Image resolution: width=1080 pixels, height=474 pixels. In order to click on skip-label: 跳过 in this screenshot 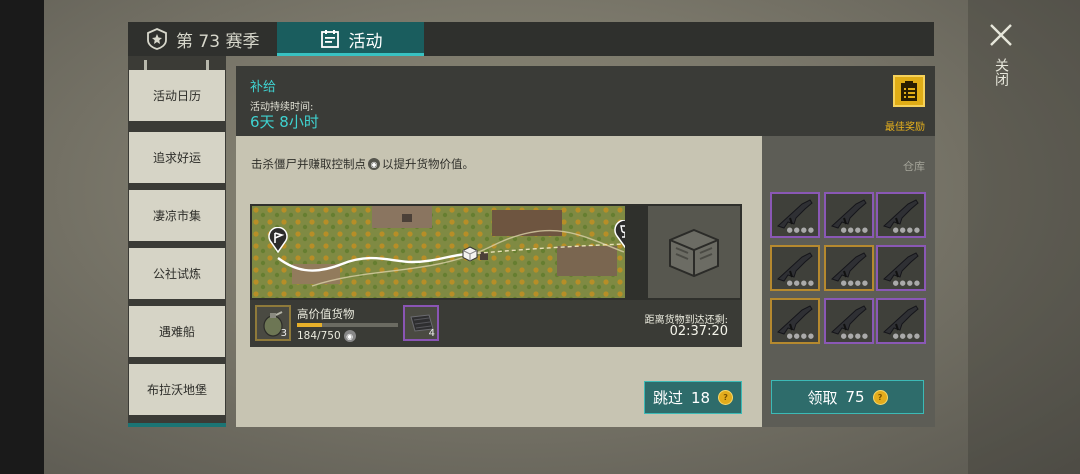, I will do `click(667, 398)`.